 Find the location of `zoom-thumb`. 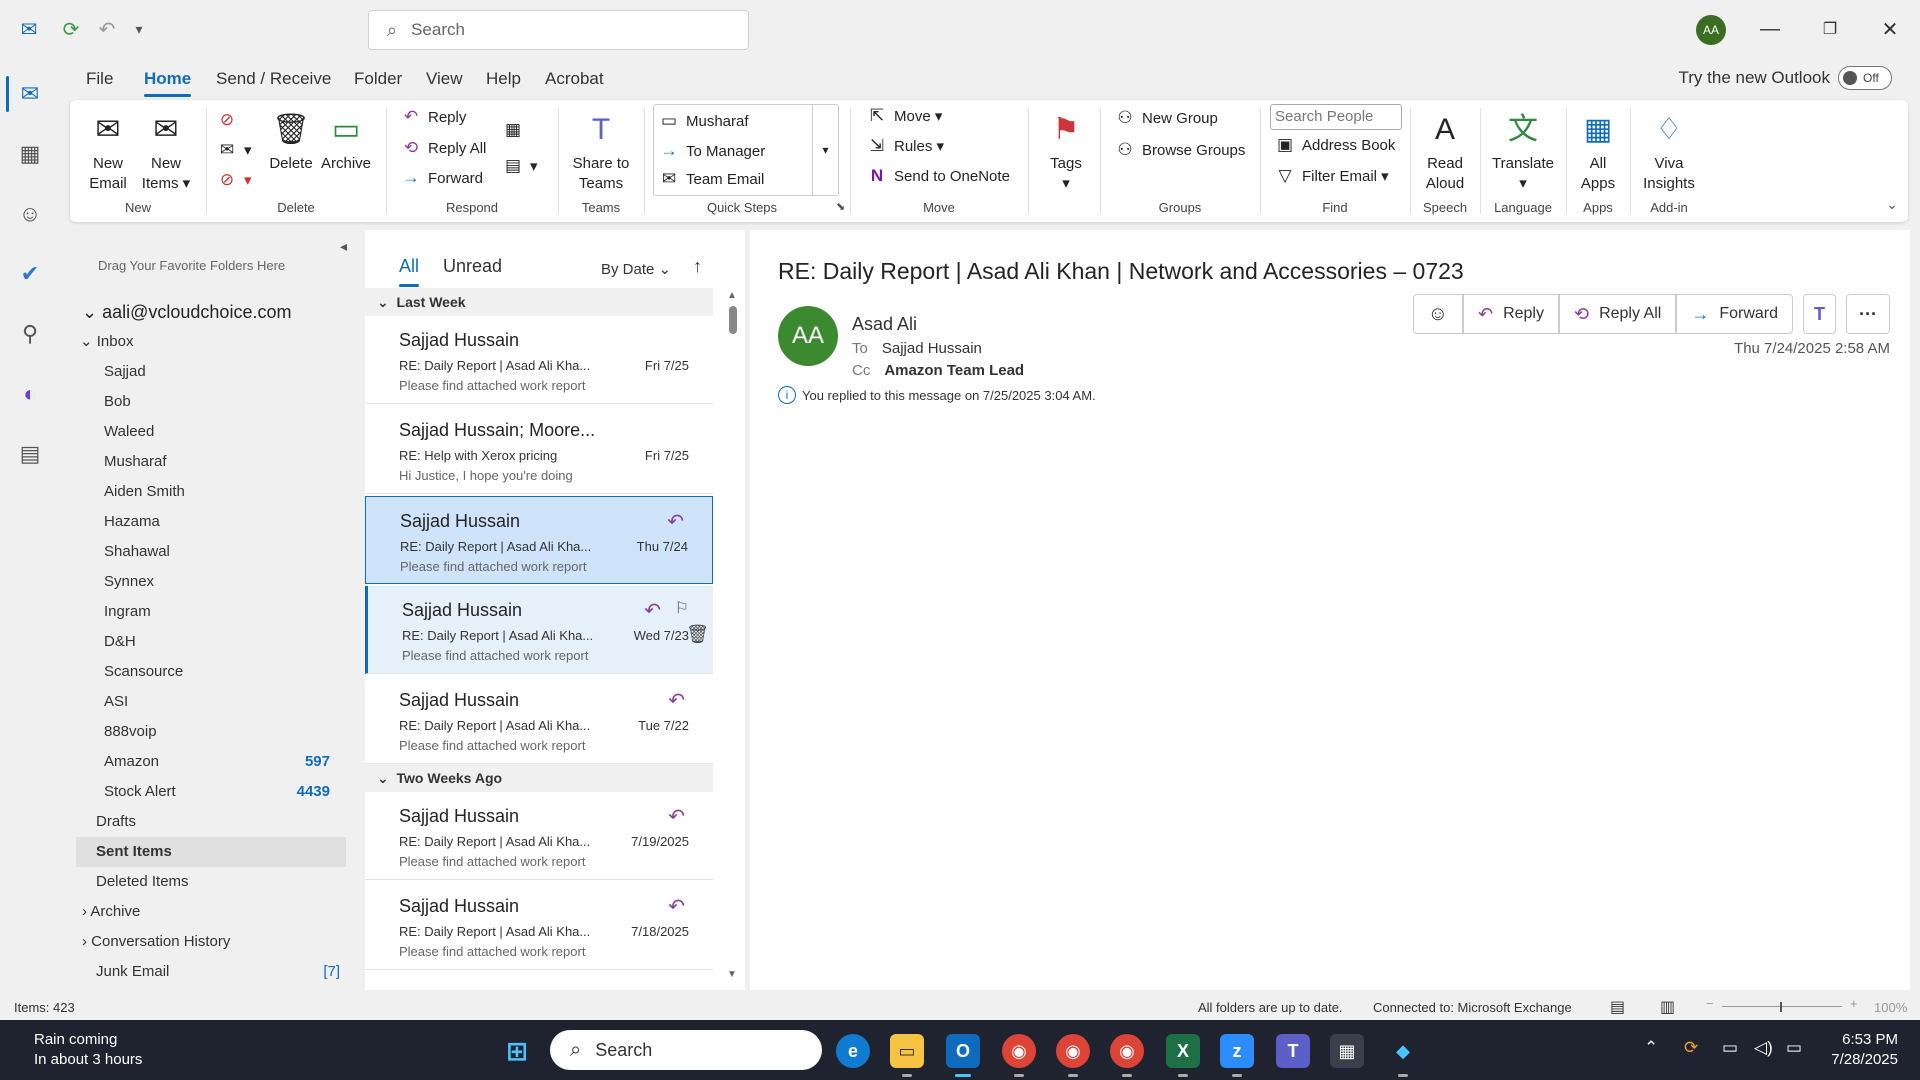

zoom-thumb is located at coordinates (1781, 1007).